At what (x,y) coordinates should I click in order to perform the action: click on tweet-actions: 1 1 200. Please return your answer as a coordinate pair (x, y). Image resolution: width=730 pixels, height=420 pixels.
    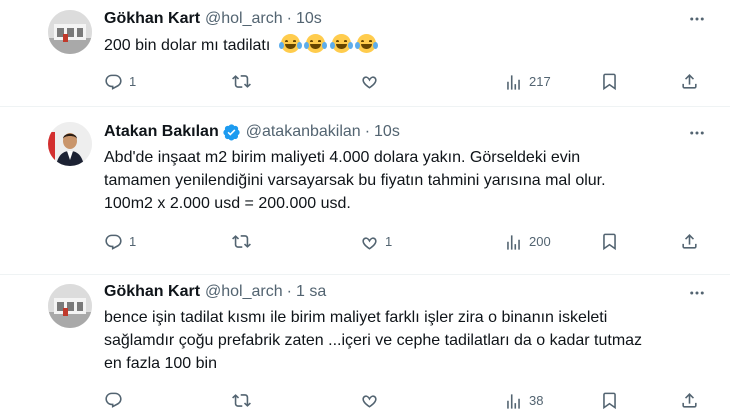
    Looking at the image, I should click on (404, 242).